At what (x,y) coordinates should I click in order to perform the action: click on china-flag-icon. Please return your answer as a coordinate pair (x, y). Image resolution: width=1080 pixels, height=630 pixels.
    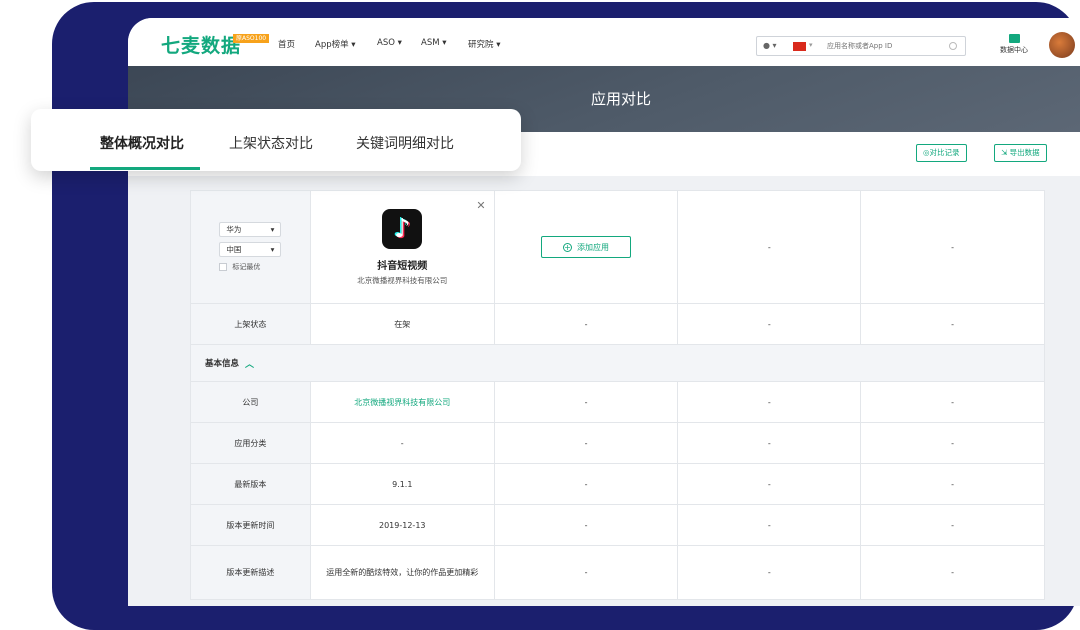
    Looking at the image, I should click on (799, 46).